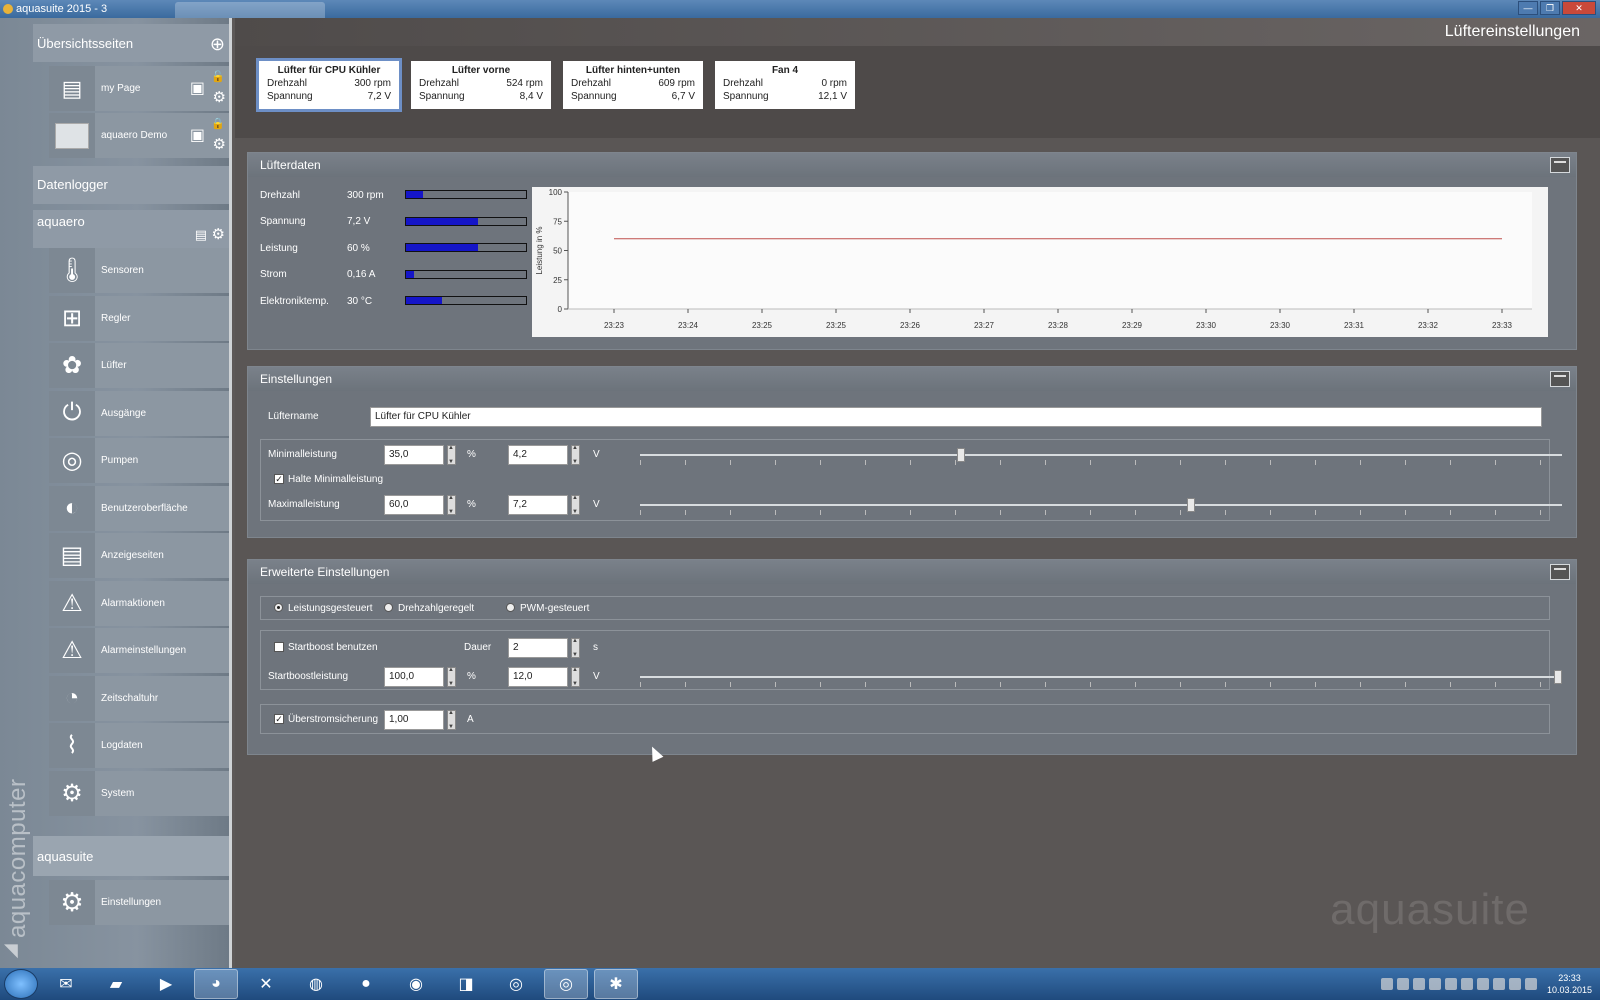  Describe the element at coordinates (139, 88) in the screenshot. I see `page-item-my-page: ▤ my Page ▣ 🔓 ⚙` at that location.